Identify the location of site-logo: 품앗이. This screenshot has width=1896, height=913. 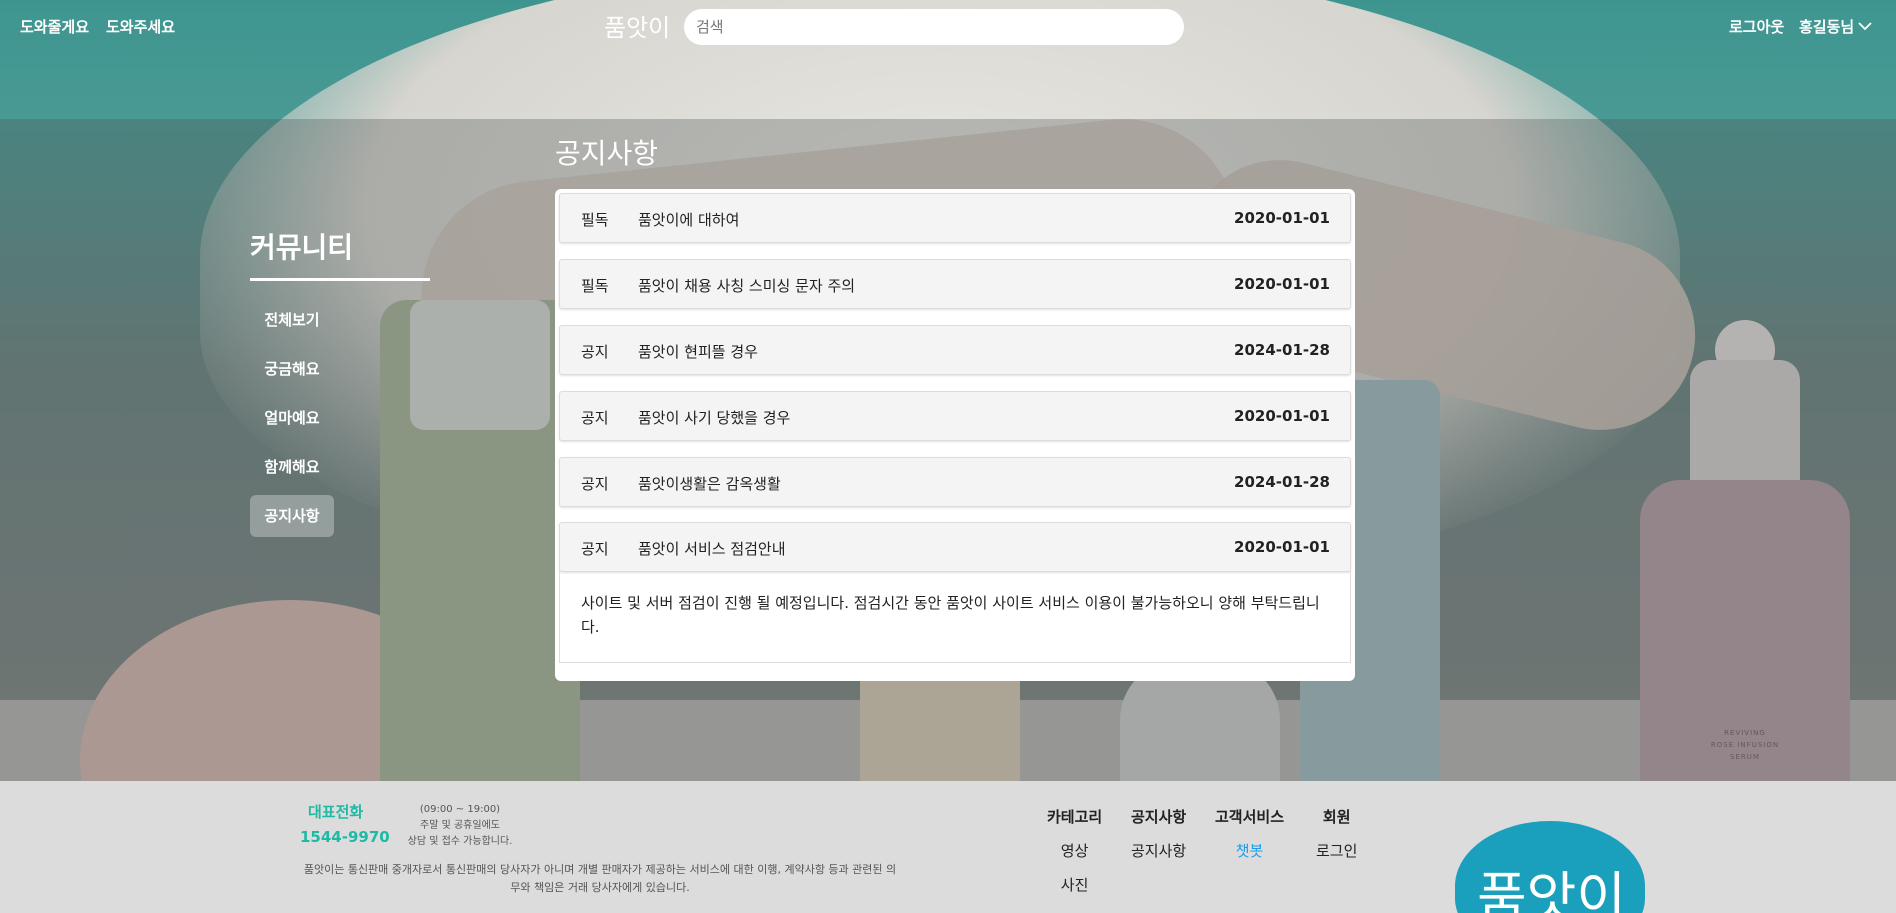
(637, 25).